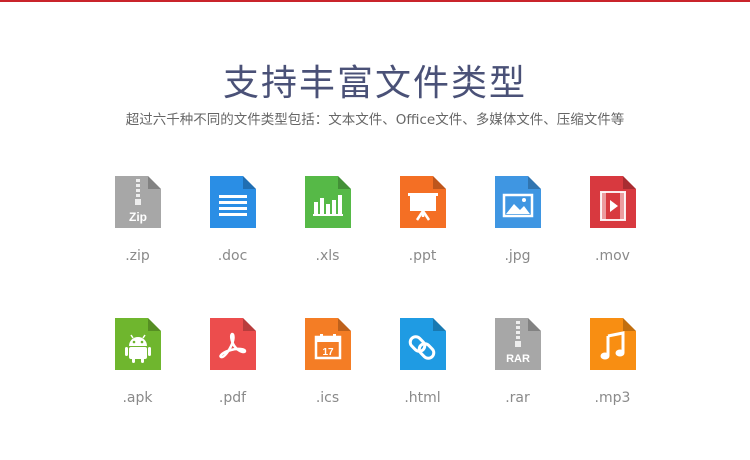 The width and height of the screenshot is (750, 460). Describe the element at coordinates (422, 344) in the screenshot. I see `html-file-icon` at that location.